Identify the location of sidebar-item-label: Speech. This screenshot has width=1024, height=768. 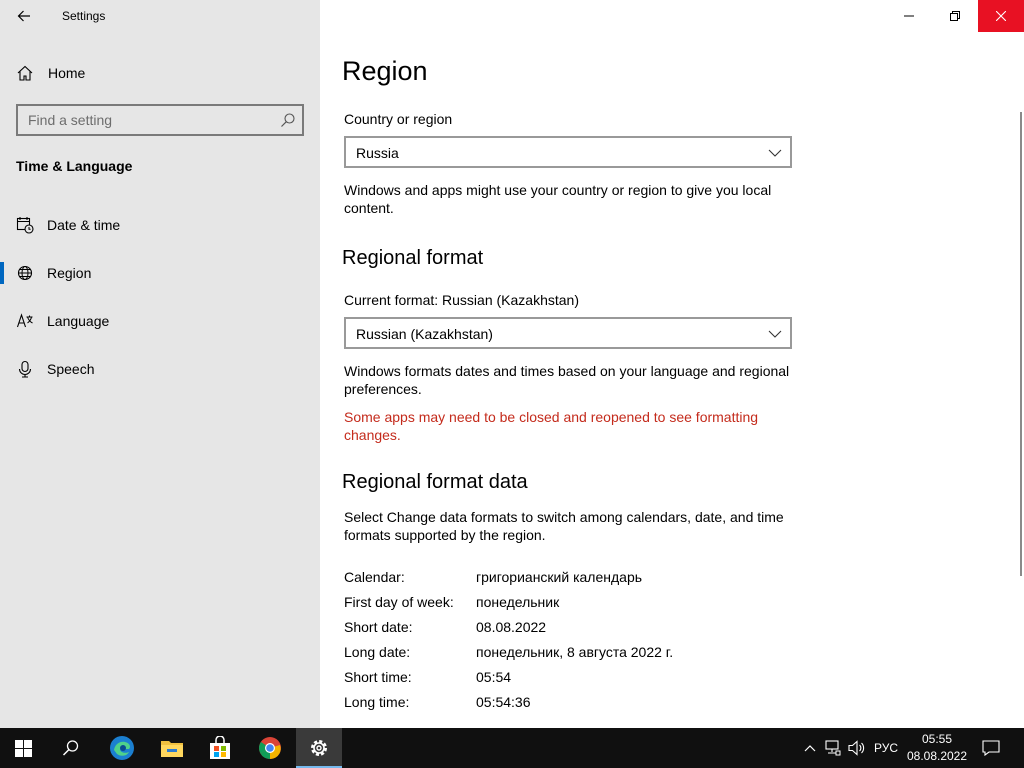
(71, 369).